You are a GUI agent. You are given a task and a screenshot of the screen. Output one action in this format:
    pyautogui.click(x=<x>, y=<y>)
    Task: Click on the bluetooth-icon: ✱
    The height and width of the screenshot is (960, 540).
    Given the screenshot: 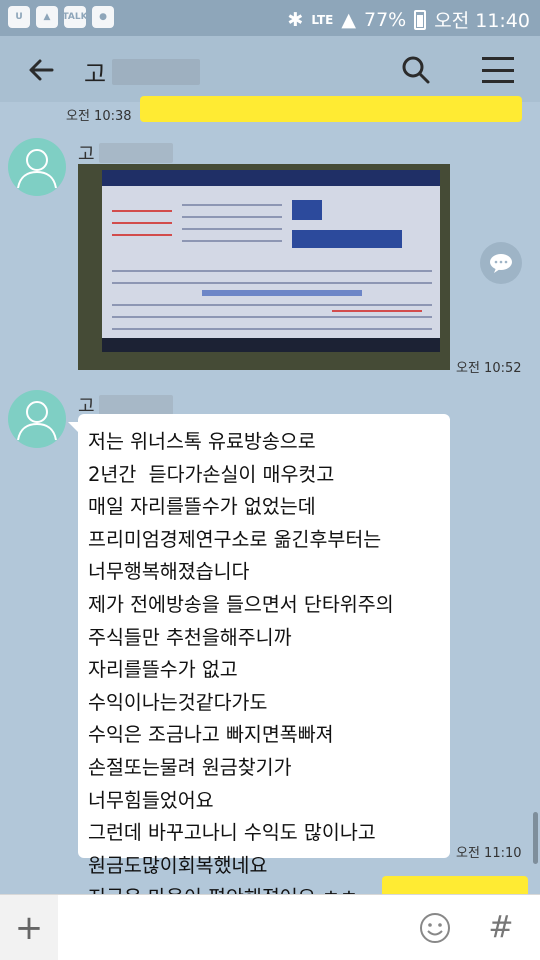 What is the action you would take?
    pyautogui.click(x=295, y=19)
    